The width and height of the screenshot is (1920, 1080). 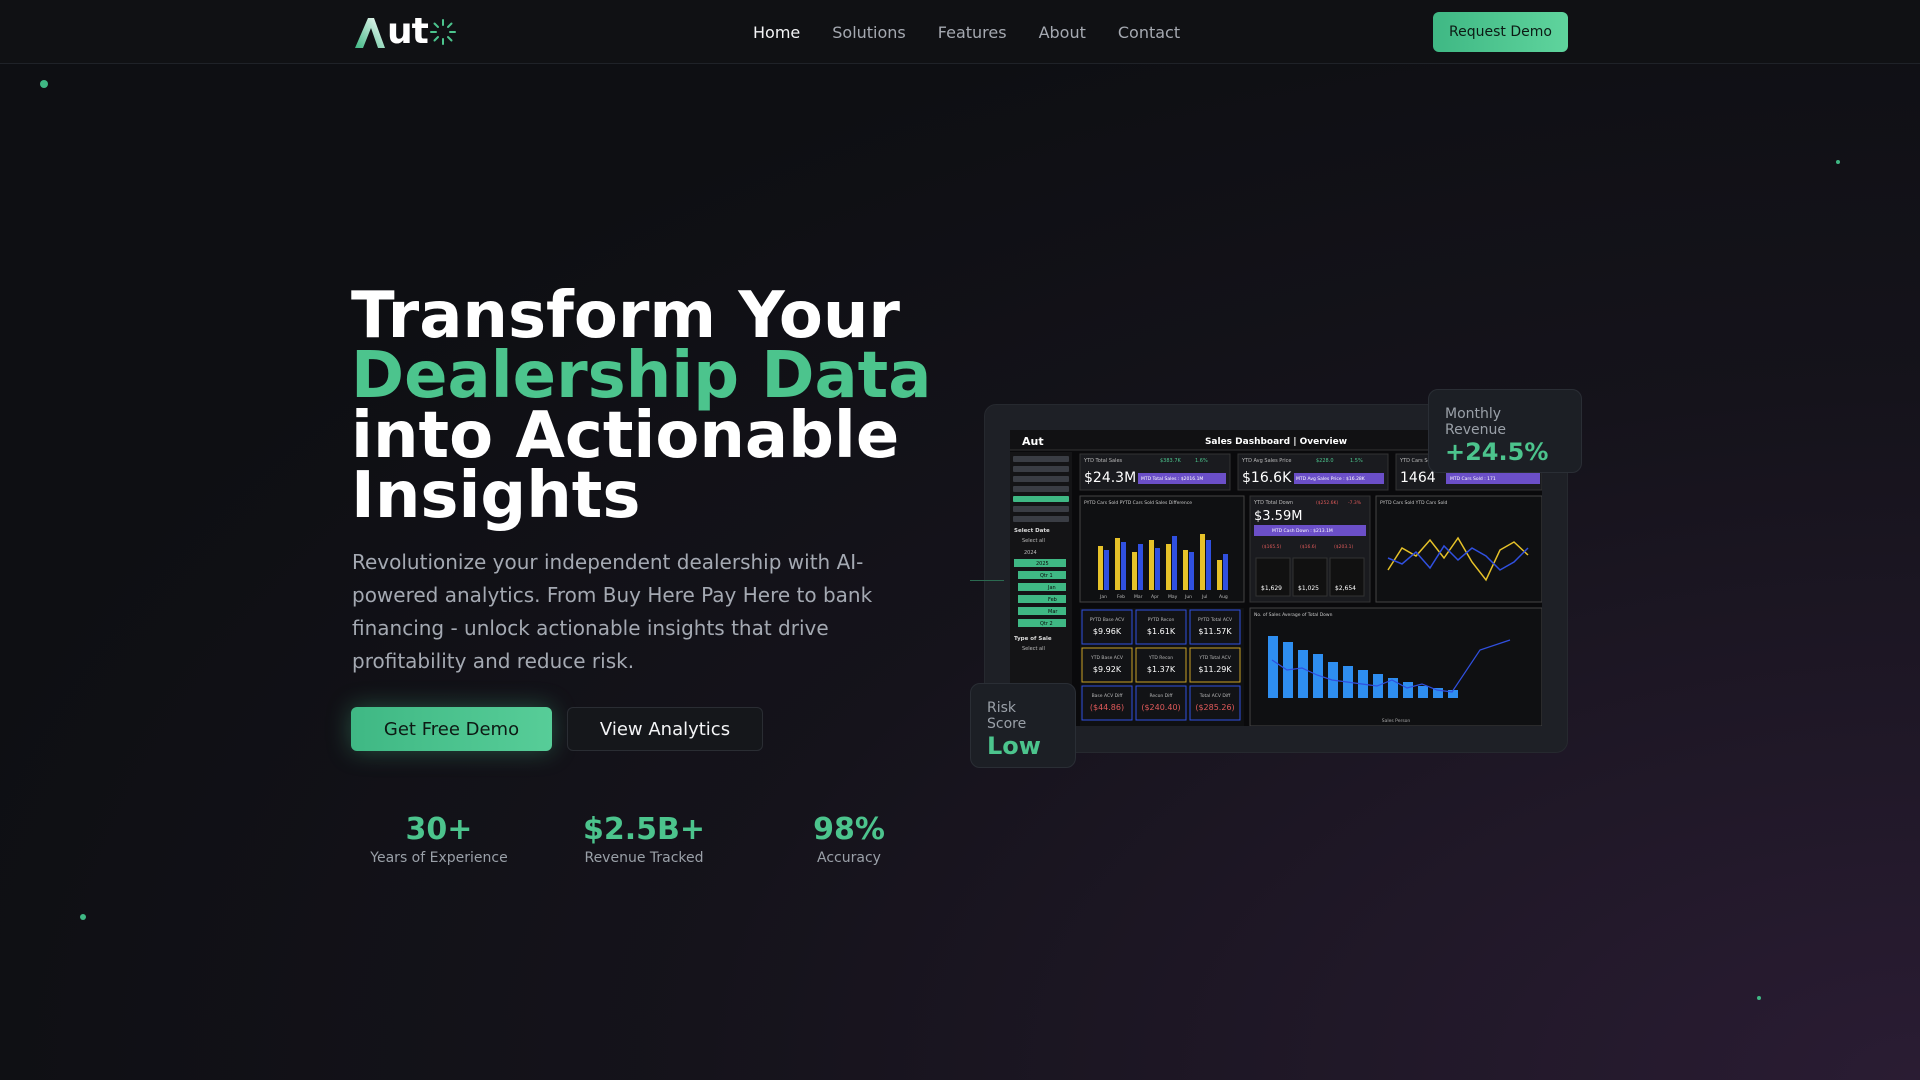 What do you see at coordinates (1172, 479) in the screenshot?
I see `kpi-badge: MTD Total Sales : $2016.1M` at bounding box center [1172, 479].